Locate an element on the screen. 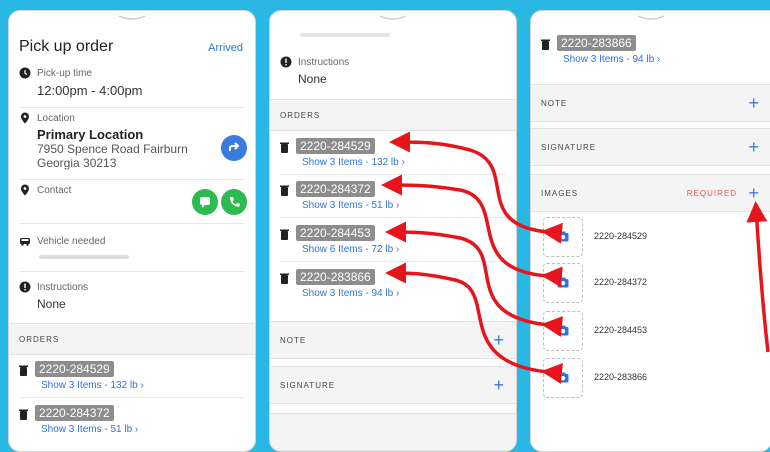 This screenshot has height=452, width=770. pickup-time-value: 12:00pm - 4:00pm is located at coordinates (90, 90).